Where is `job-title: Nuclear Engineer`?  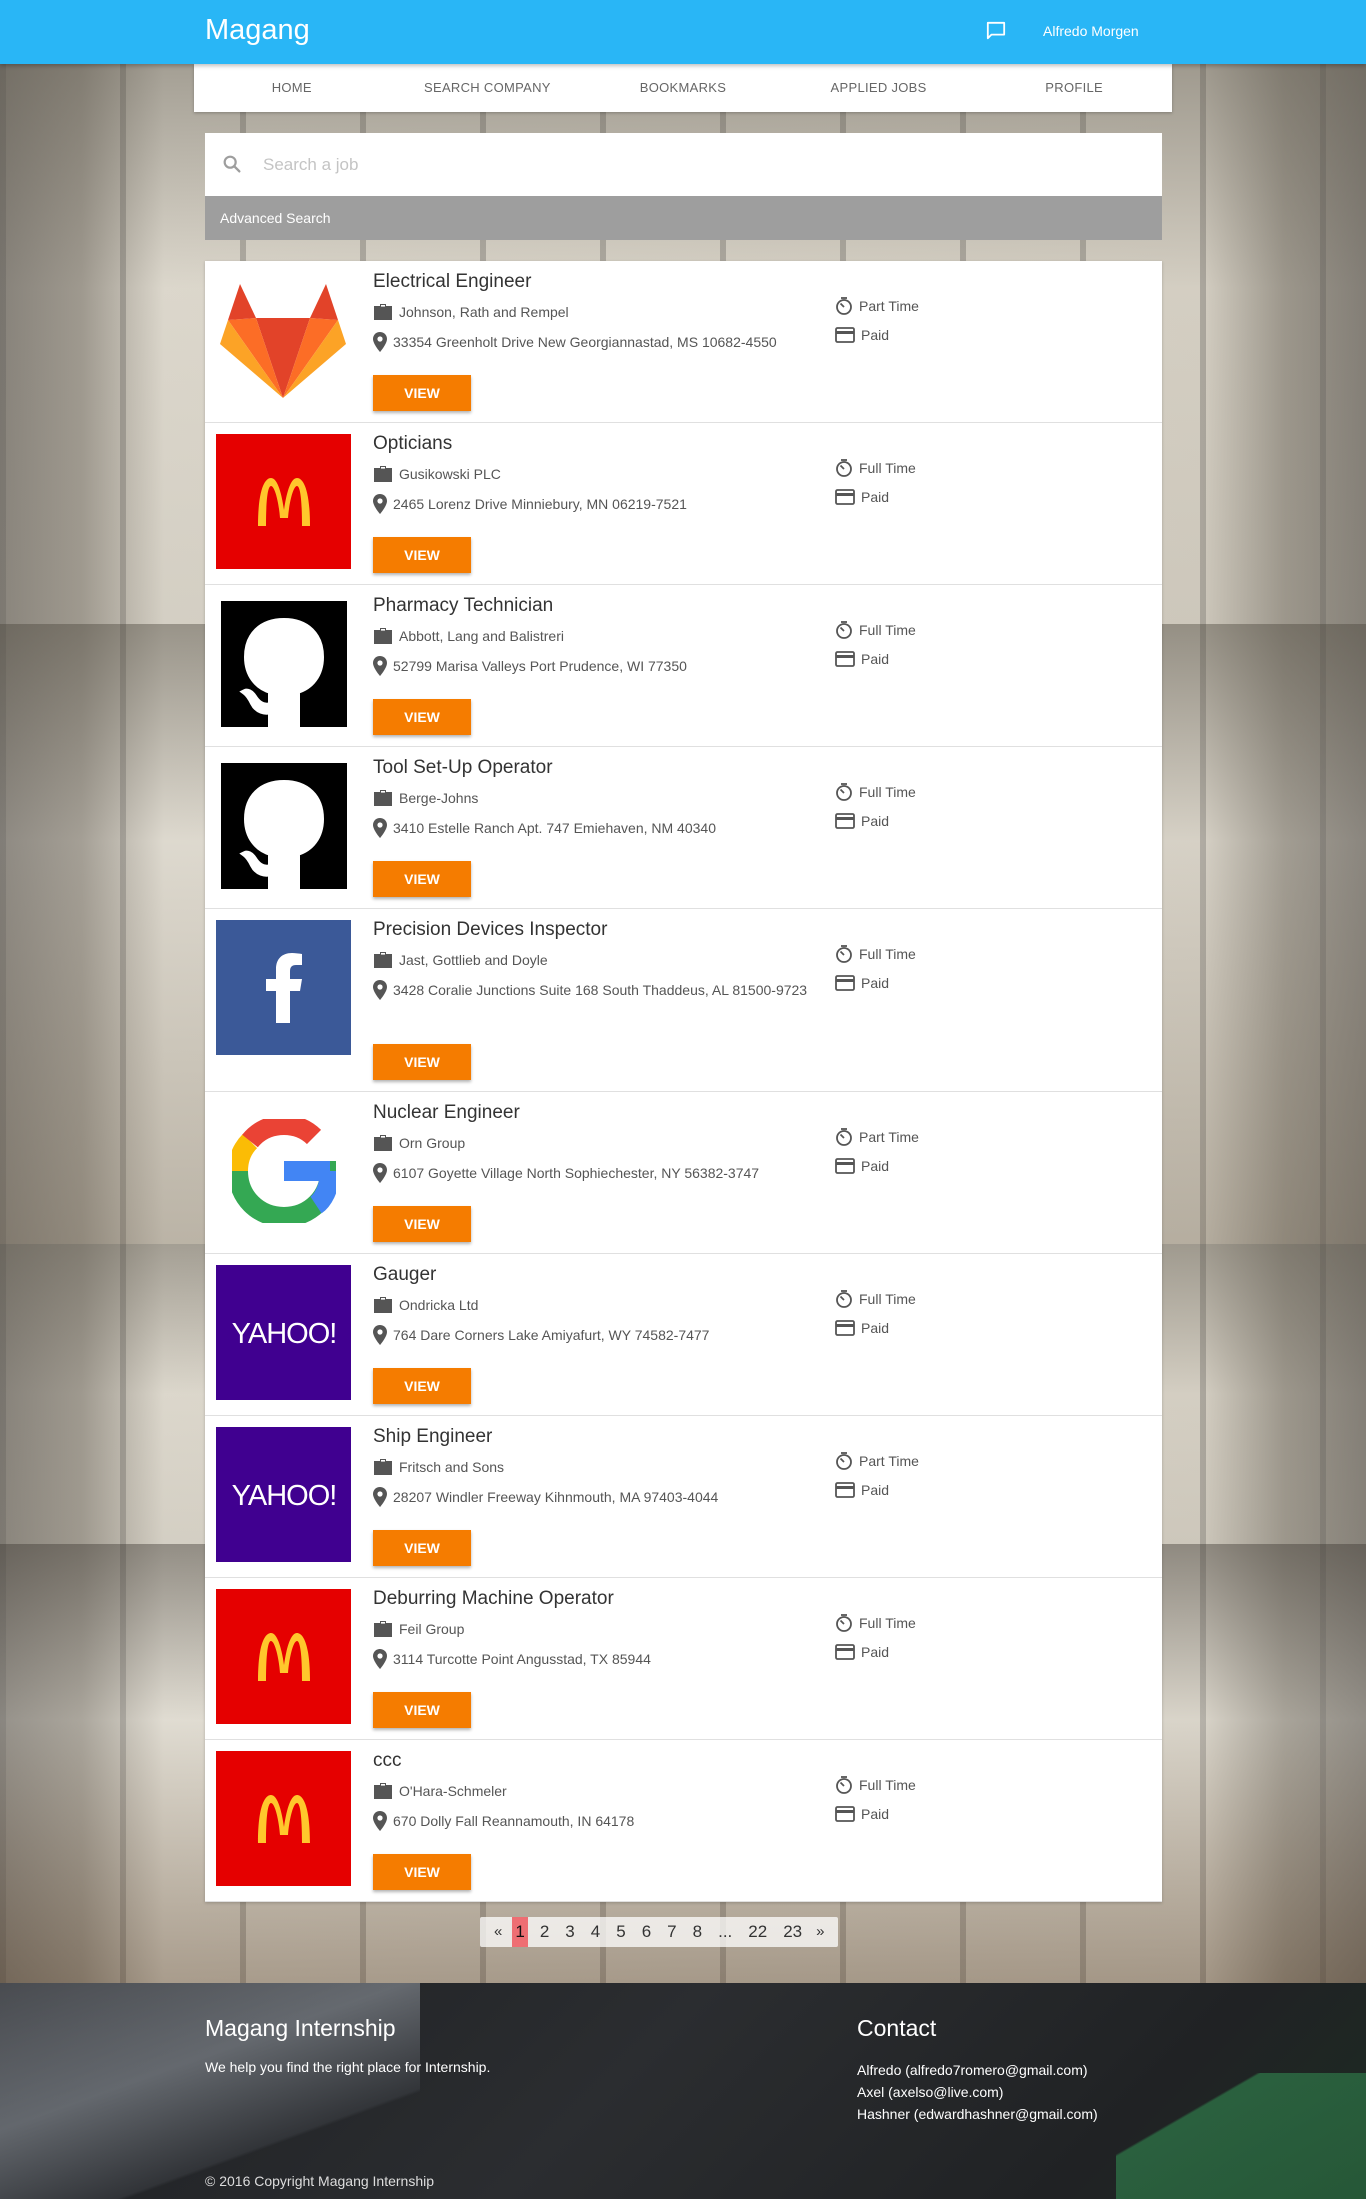 job-title: Nuclear Engineer is located at coordinates (446, 1113).